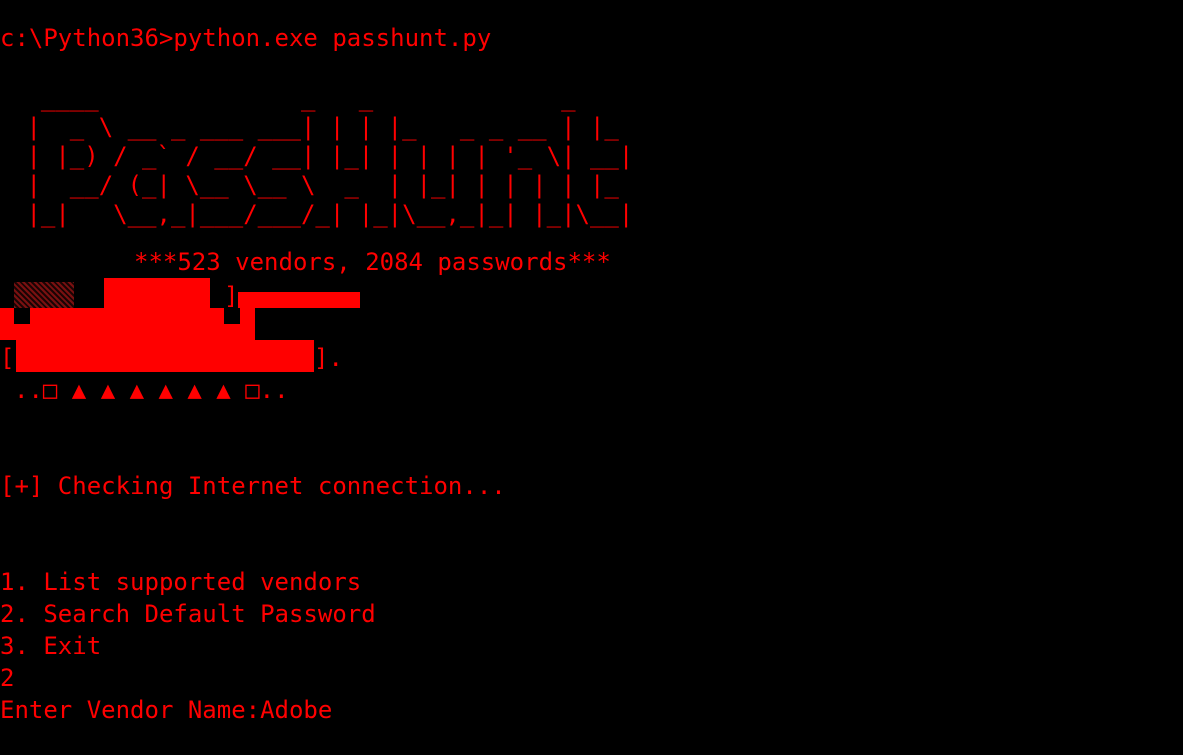 The height and width of the screenshot is (755, 1183). Describe the element at coordinates (188, 614) in the screenshot. I see `menu-item-search-password: 2. Search Default Password` at that location.